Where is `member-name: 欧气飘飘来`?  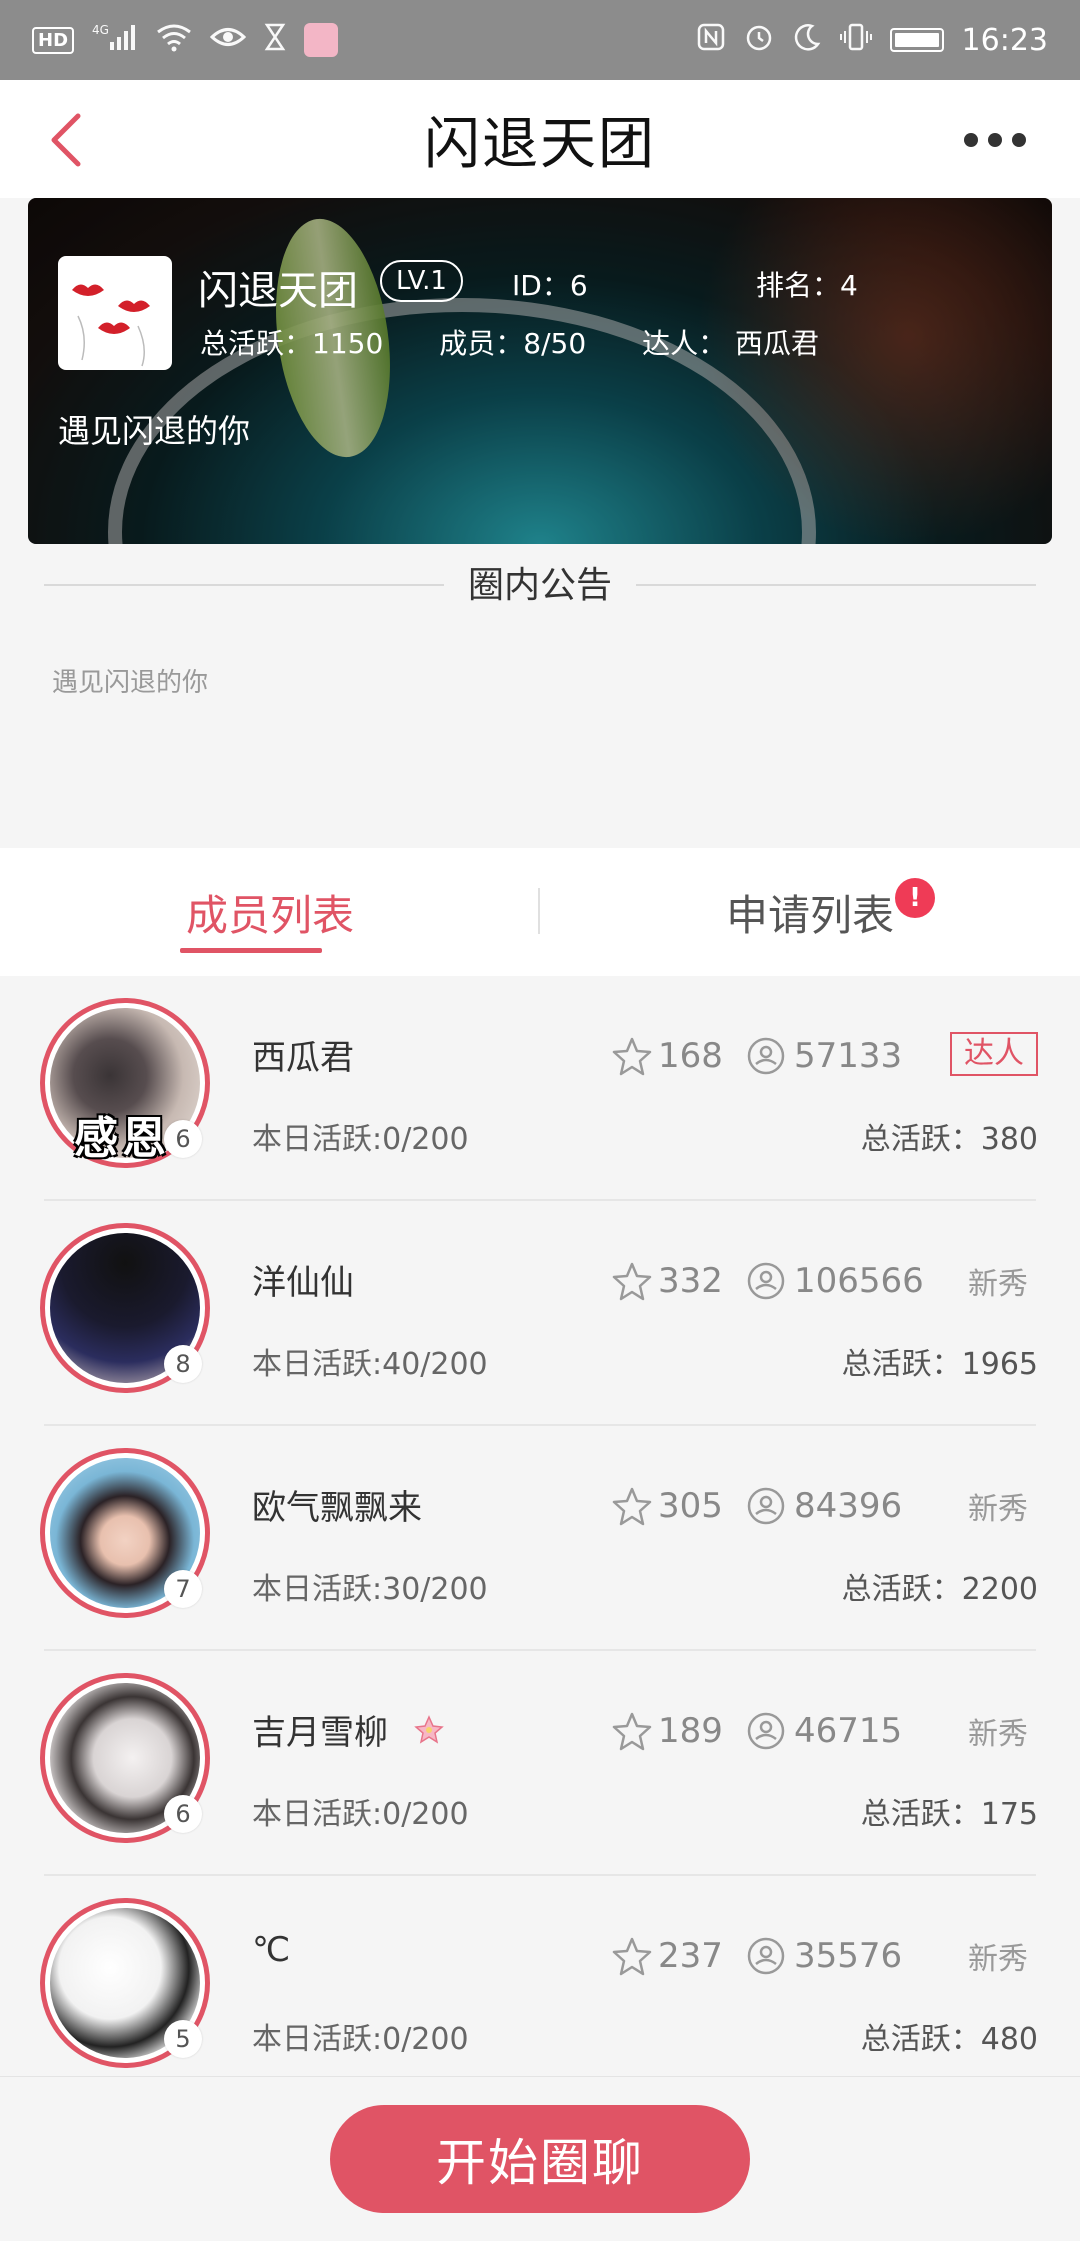 member-name: 欧气飘飘来 is located at coordinates (337, 1508).